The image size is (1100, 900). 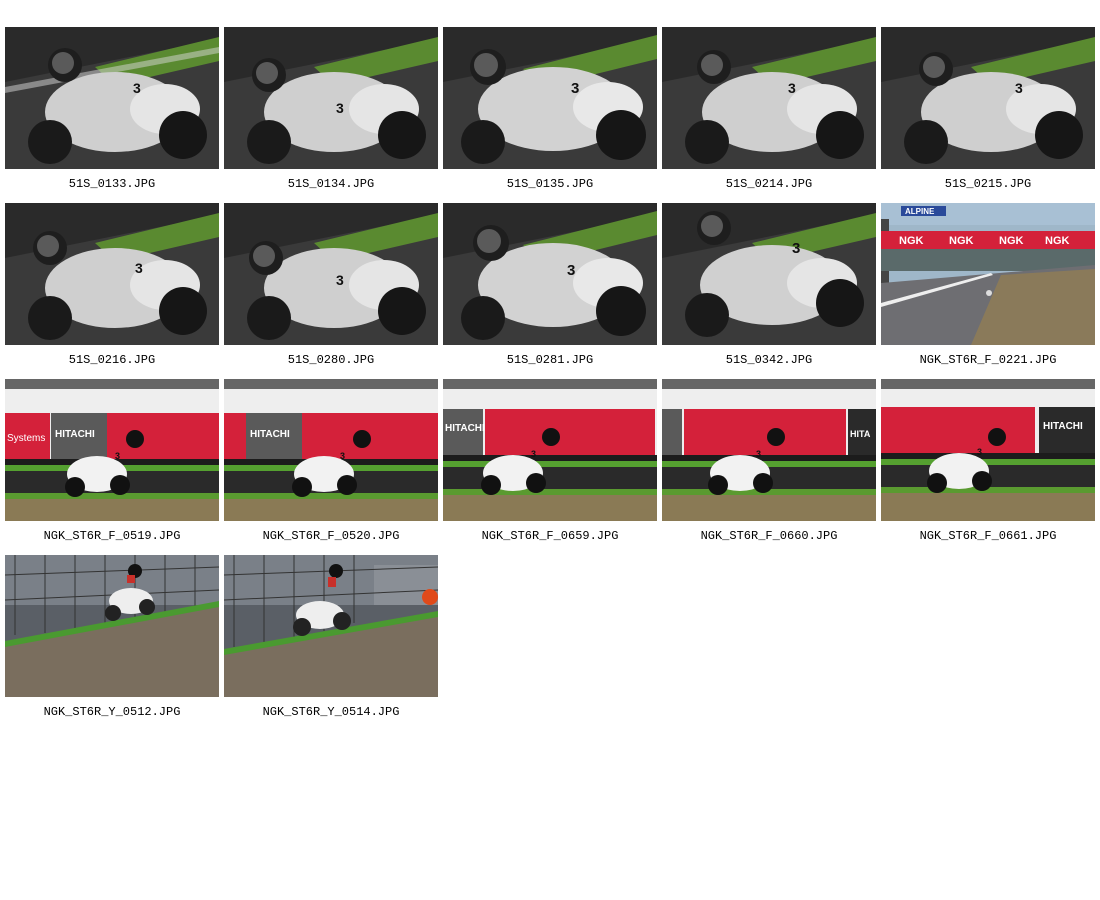 I want to click on photo-filename: NGK_ST6R_F_0661.JPG, so click(x=988, y=536).